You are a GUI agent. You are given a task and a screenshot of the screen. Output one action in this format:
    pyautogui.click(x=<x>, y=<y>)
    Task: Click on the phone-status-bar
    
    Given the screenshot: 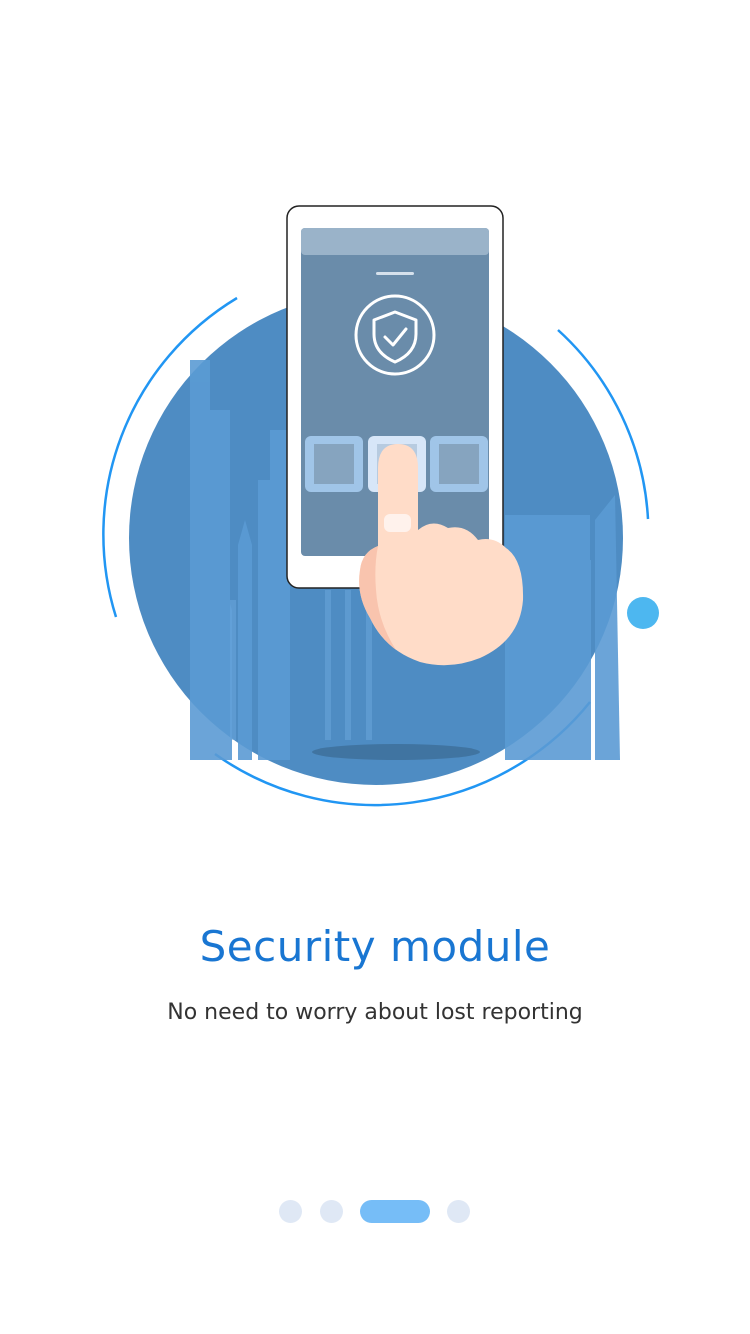 What is the action you would take?
    pyautogui.click(x=395, y=241)
    